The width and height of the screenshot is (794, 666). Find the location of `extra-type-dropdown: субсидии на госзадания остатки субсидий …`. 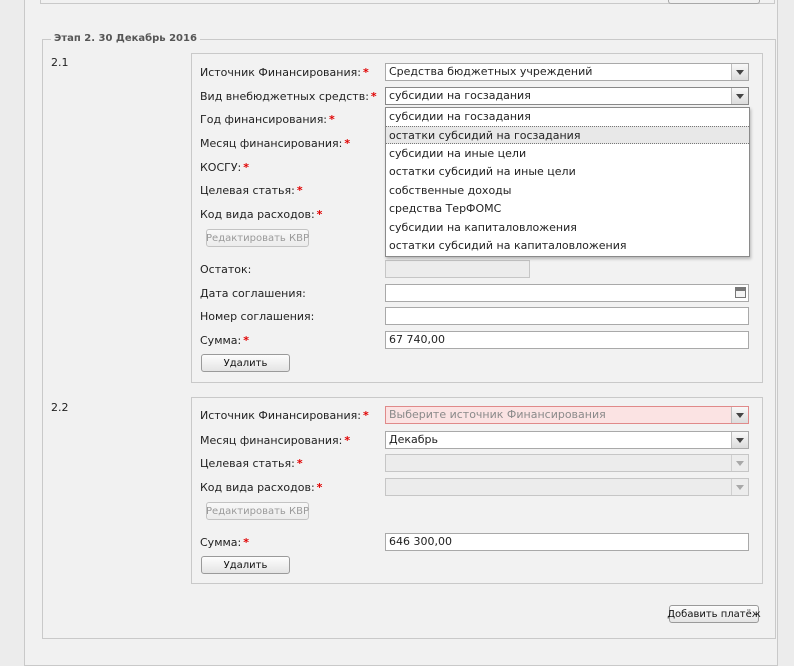

extra-type-dropdown: субсидии на госзадания остатки субсидий … is located at coordinates (567, 182).